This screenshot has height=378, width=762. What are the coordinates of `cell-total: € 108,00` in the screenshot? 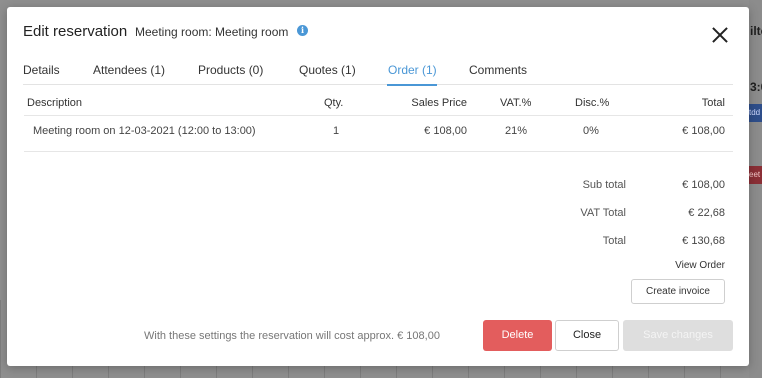 It's located at (703, 131).